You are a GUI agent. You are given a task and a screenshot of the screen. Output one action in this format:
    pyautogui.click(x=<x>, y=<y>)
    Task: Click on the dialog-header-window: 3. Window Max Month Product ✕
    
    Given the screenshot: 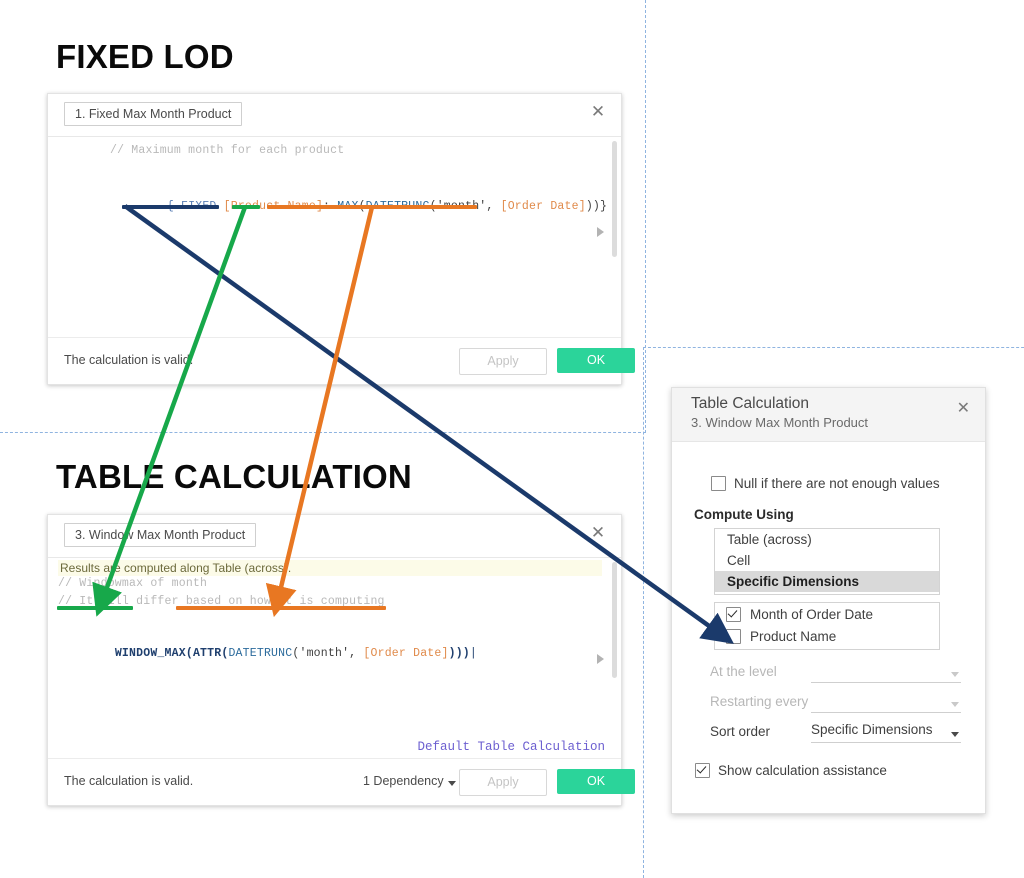 What is the action you would take?
    pyautogui.click(x=334, y=536)
    